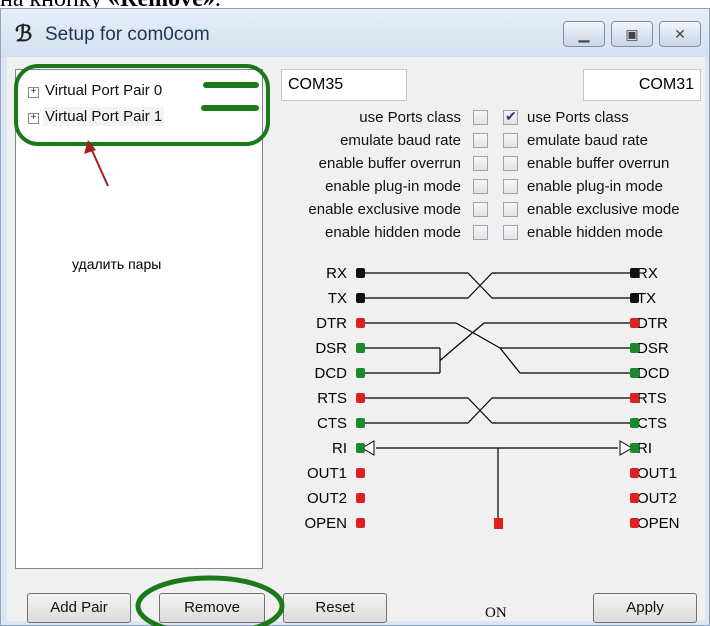 The image size is (710, 626). I want to click on remove-highlight-ellipse, so click(210, 600).